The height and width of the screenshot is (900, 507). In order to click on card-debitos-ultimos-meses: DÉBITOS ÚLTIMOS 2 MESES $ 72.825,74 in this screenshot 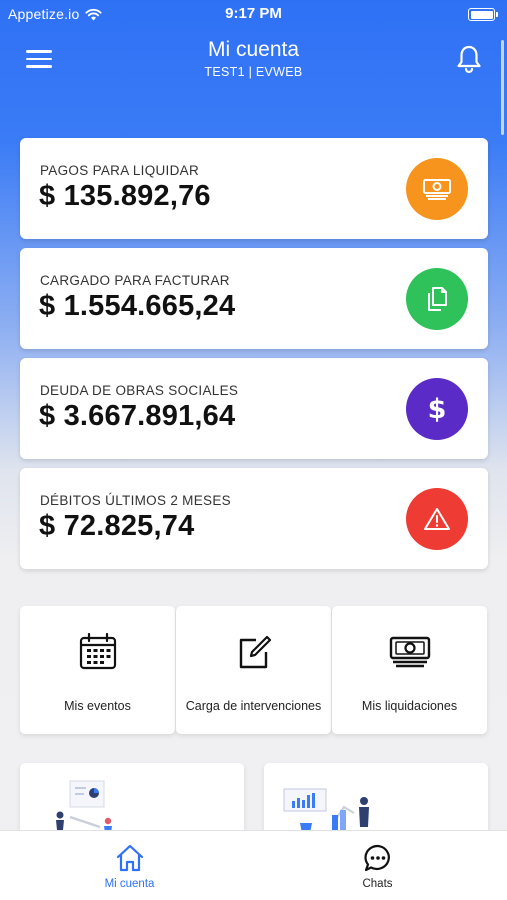, I will do `click(254, 518)`.